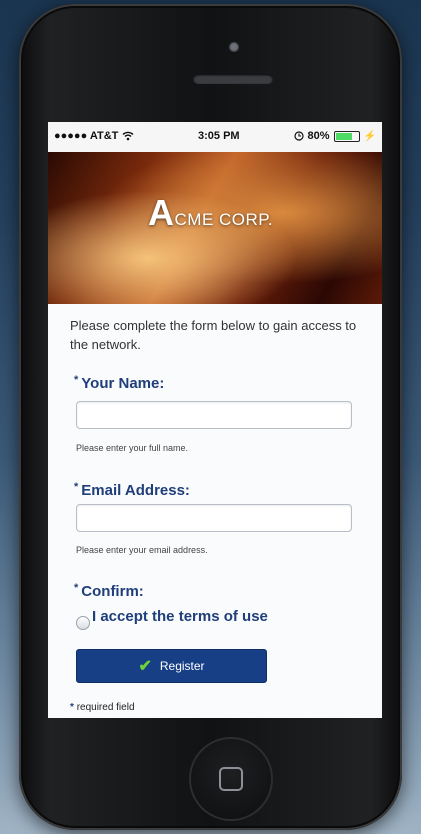 The image size is (421, 834). What do you see at coordinates (214, 518) in the screenshot?
I see `email-input` at bounding box center [214, 518].